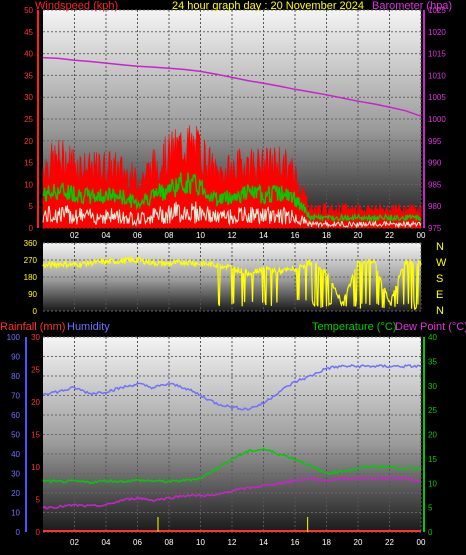 This screenshot has width=466, height=555. Describe the element at coordinates (35, 435) in the screenshot. I see `rainfall-tick-label: 15` at that location.